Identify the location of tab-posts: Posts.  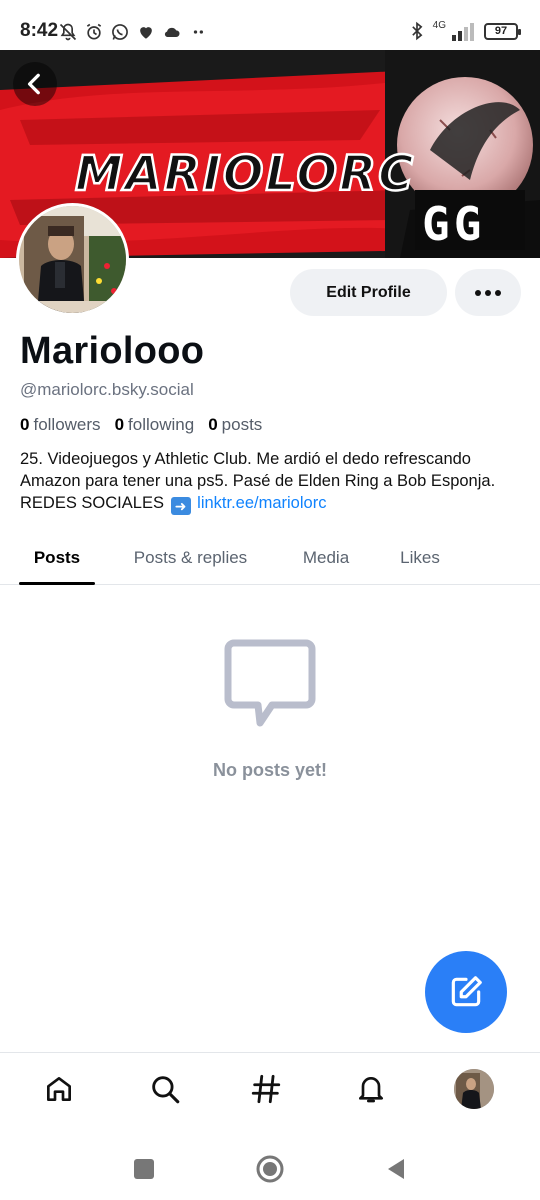
(57, 557).